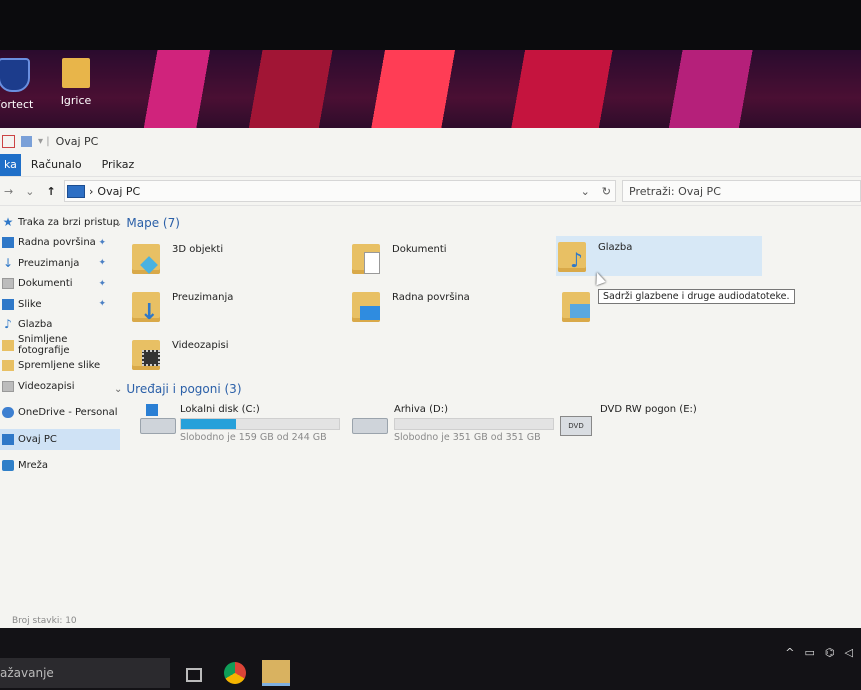  Describe the element at coordinates (450, 258) in the screenshot. I see `folder-documents: Dokumenti` at that location.